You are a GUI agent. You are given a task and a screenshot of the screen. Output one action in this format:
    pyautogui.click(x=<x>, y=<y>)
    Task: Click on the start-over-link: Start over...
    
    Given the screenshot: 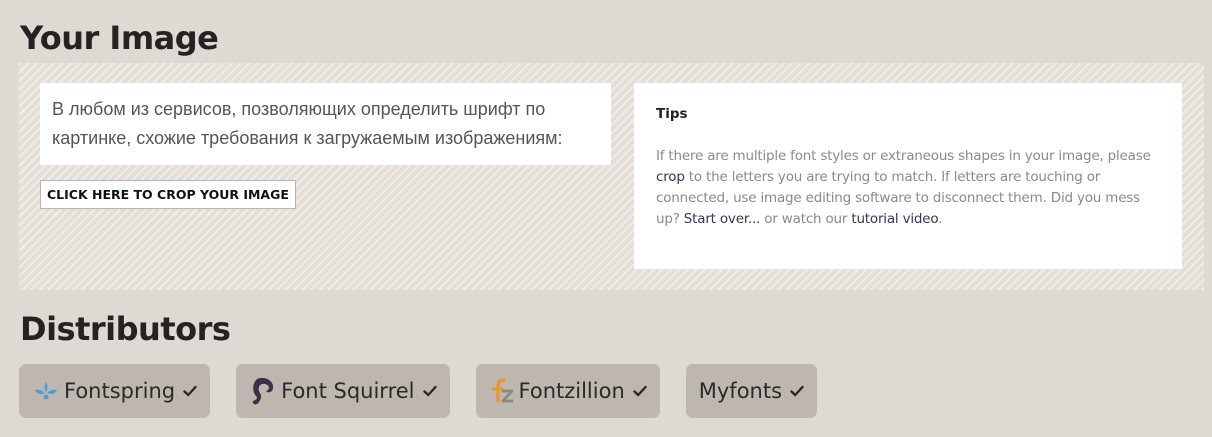 What is the action you would take?
    pyautogui.click(x=722, y=219)
    